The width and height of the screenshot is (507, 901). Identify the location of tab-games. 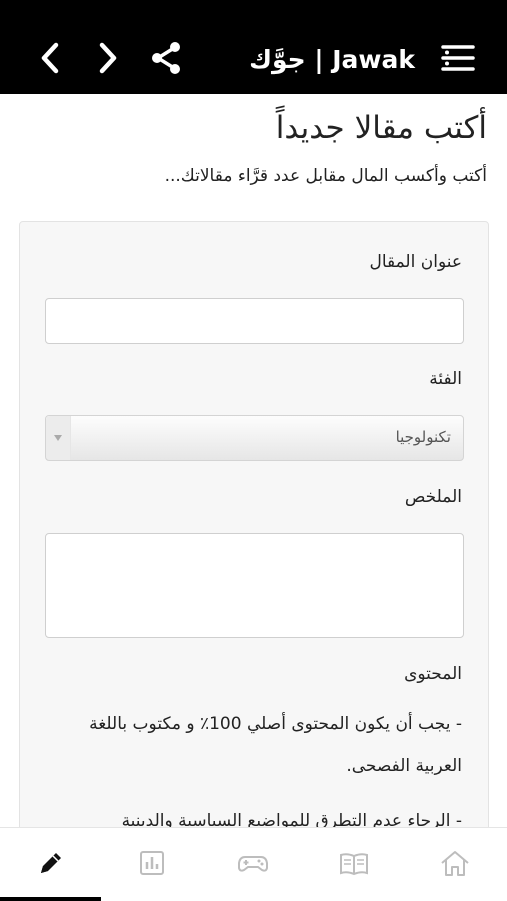
(252, 864).